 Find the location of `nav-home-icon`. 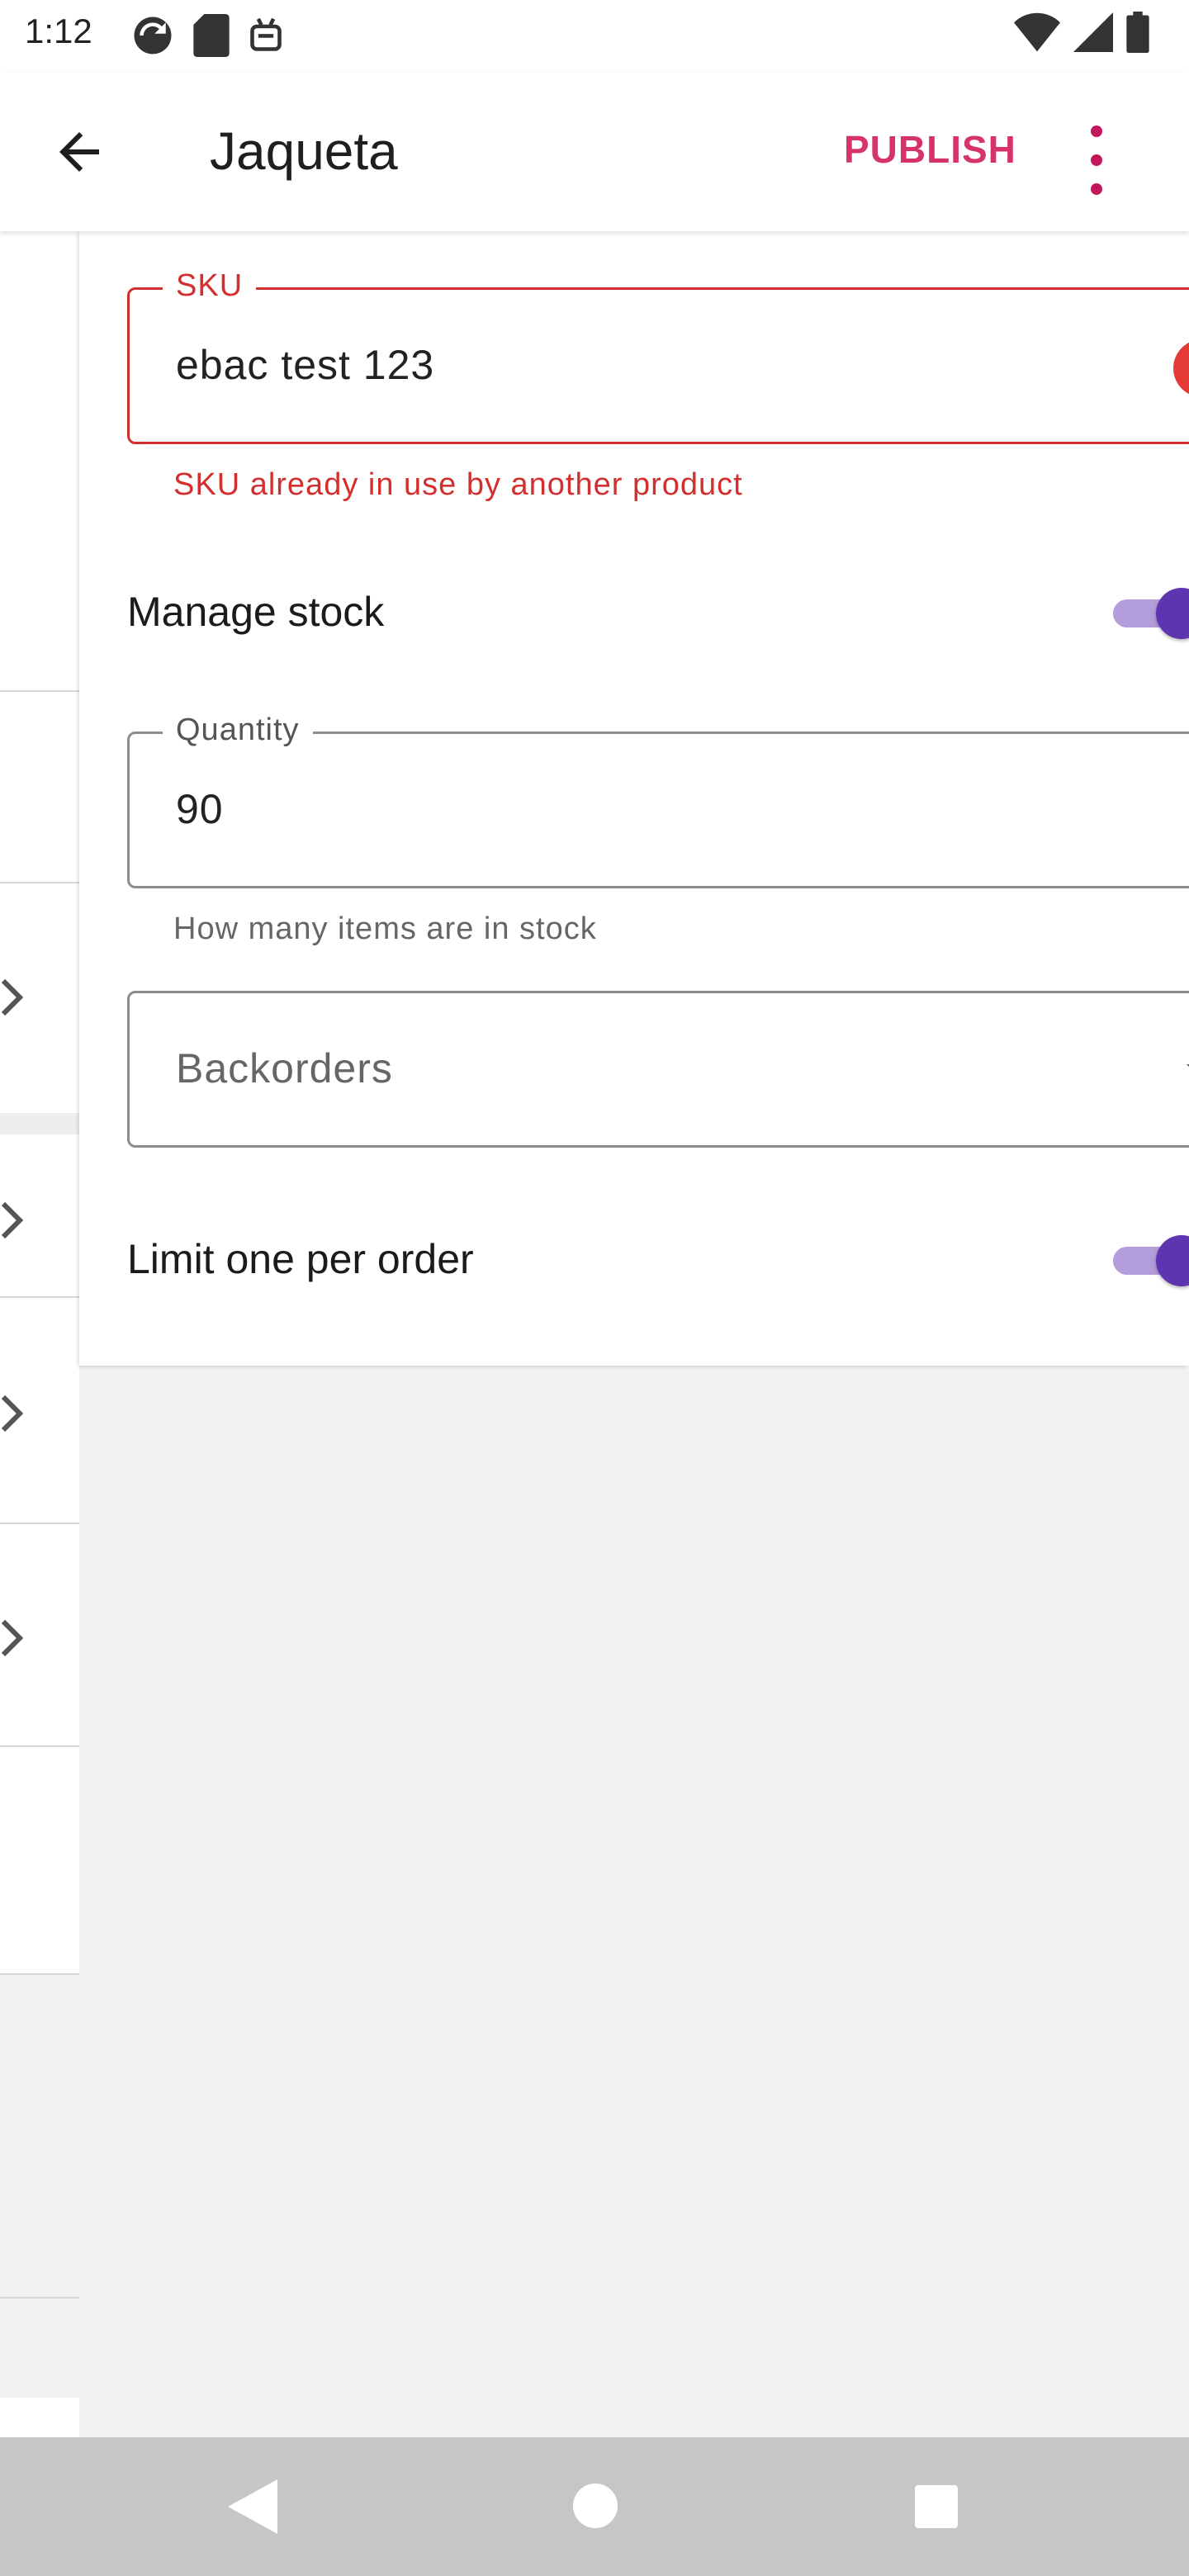

nav-home-icon is located at coordinates (595, 2506).